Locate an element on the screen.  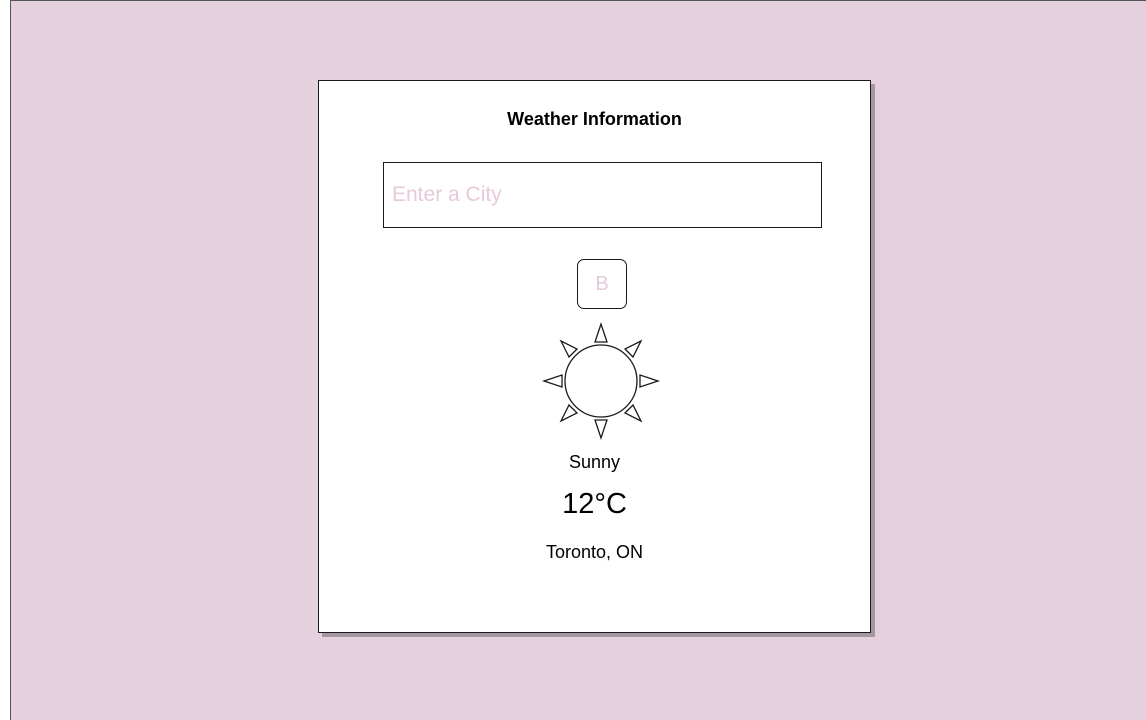
city-search-input is located at coordinates (602, 195).